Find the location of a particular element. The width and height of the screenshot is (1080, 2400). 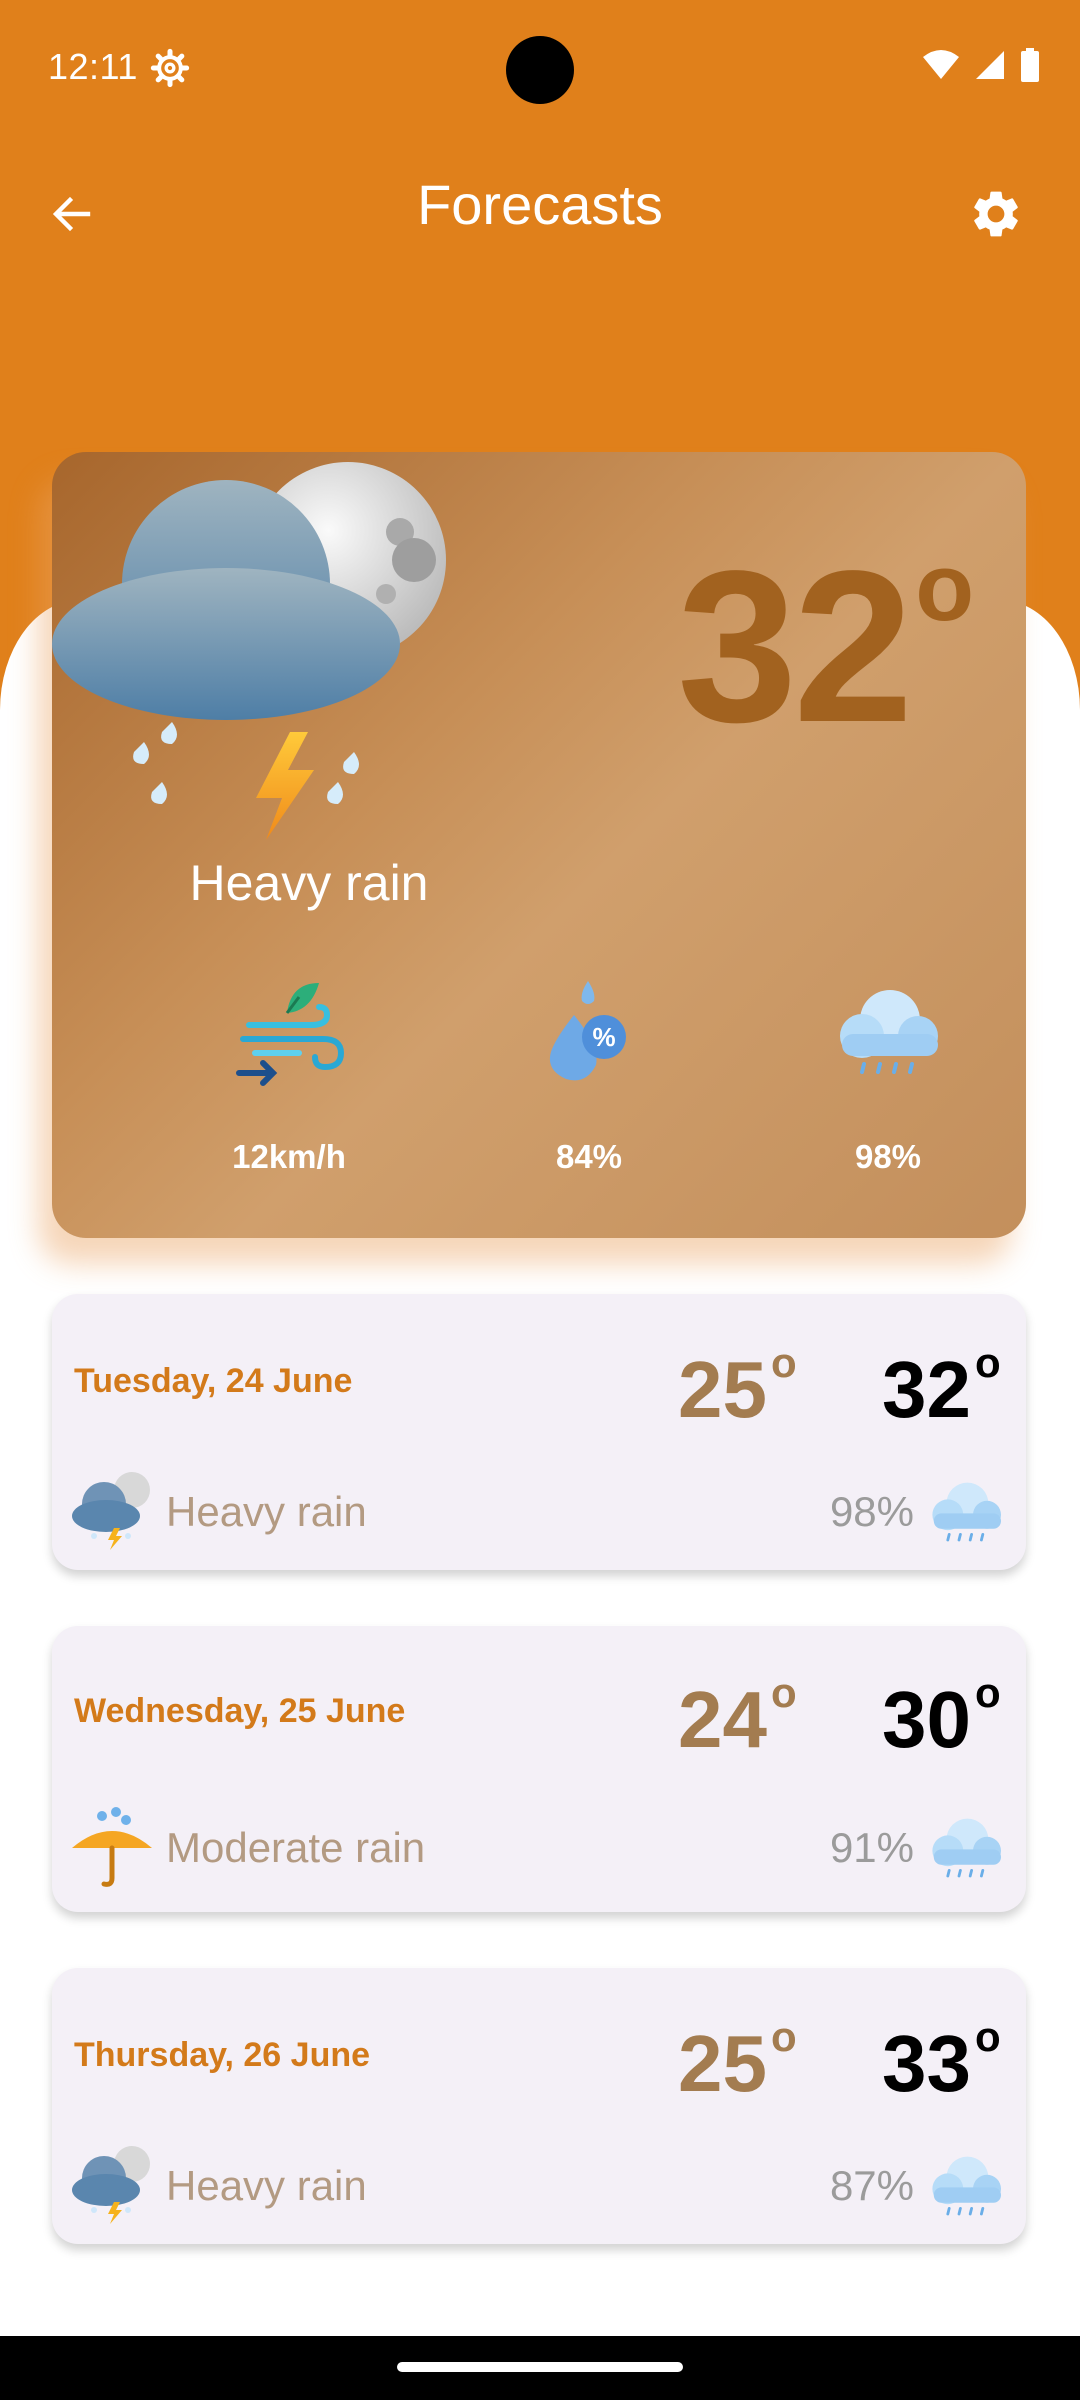

forecast-rain-chance: 87% is located at coordinates (871, 2185).